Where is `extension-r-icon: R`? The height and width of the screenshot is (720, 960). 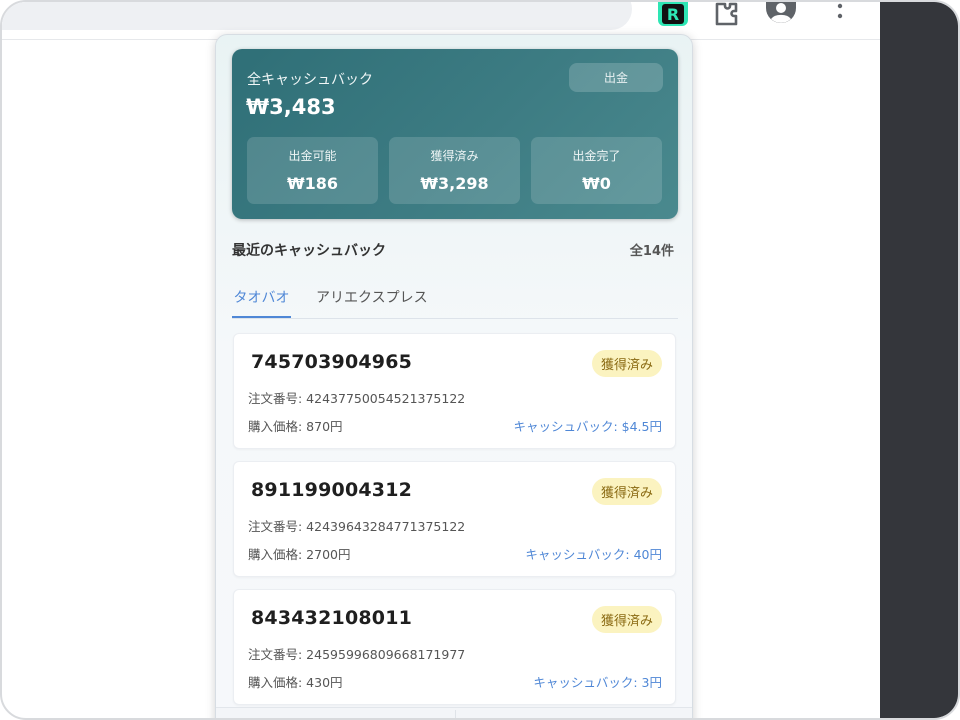 extension-r-icon: R is located at coordinates (673, 14).